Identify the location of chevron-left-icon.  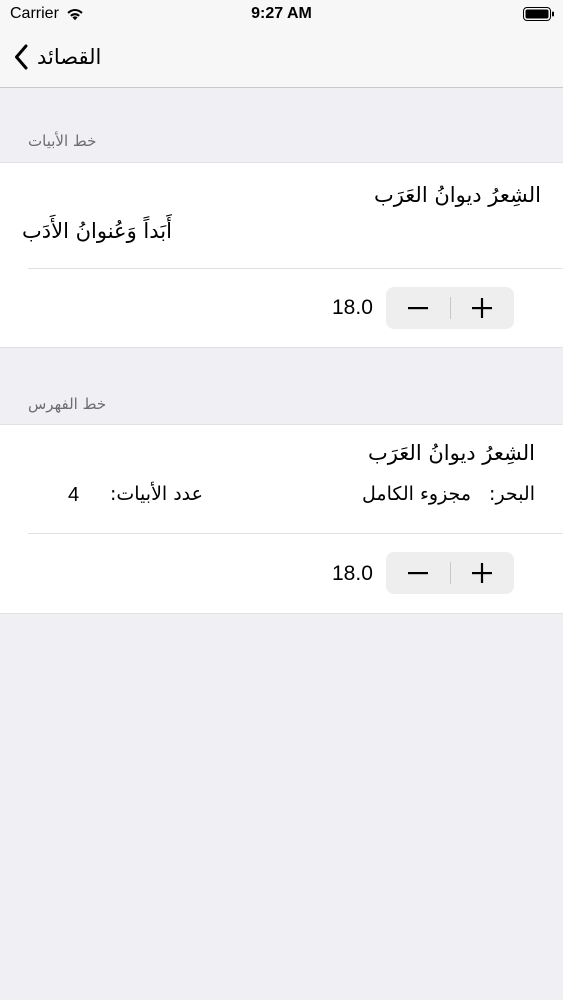
(21, 57).